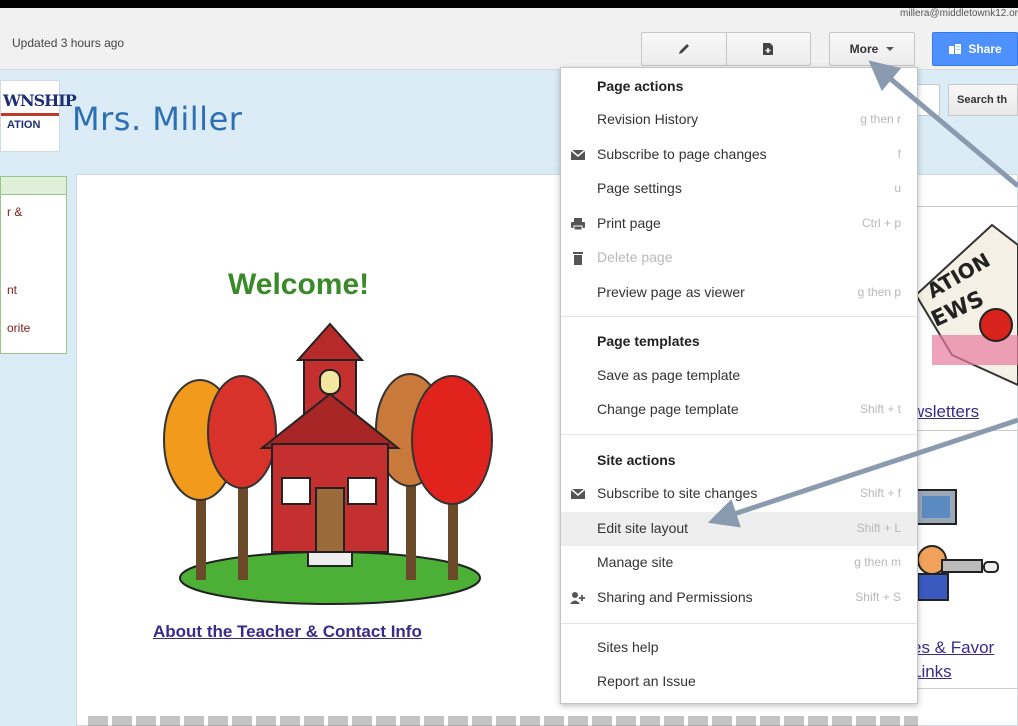  I want to click on menu-item-subscribe-site-changes: Subscribe to site changes Shift + f, so click(739, 494).